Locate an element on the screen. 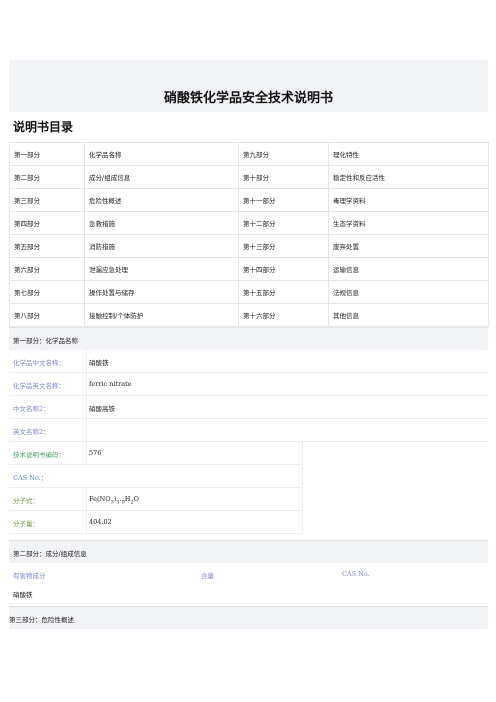  toc-row: 第六部分 泄漏应急处理 第十四部分 运输信息 is located at coordinates (249, 269).